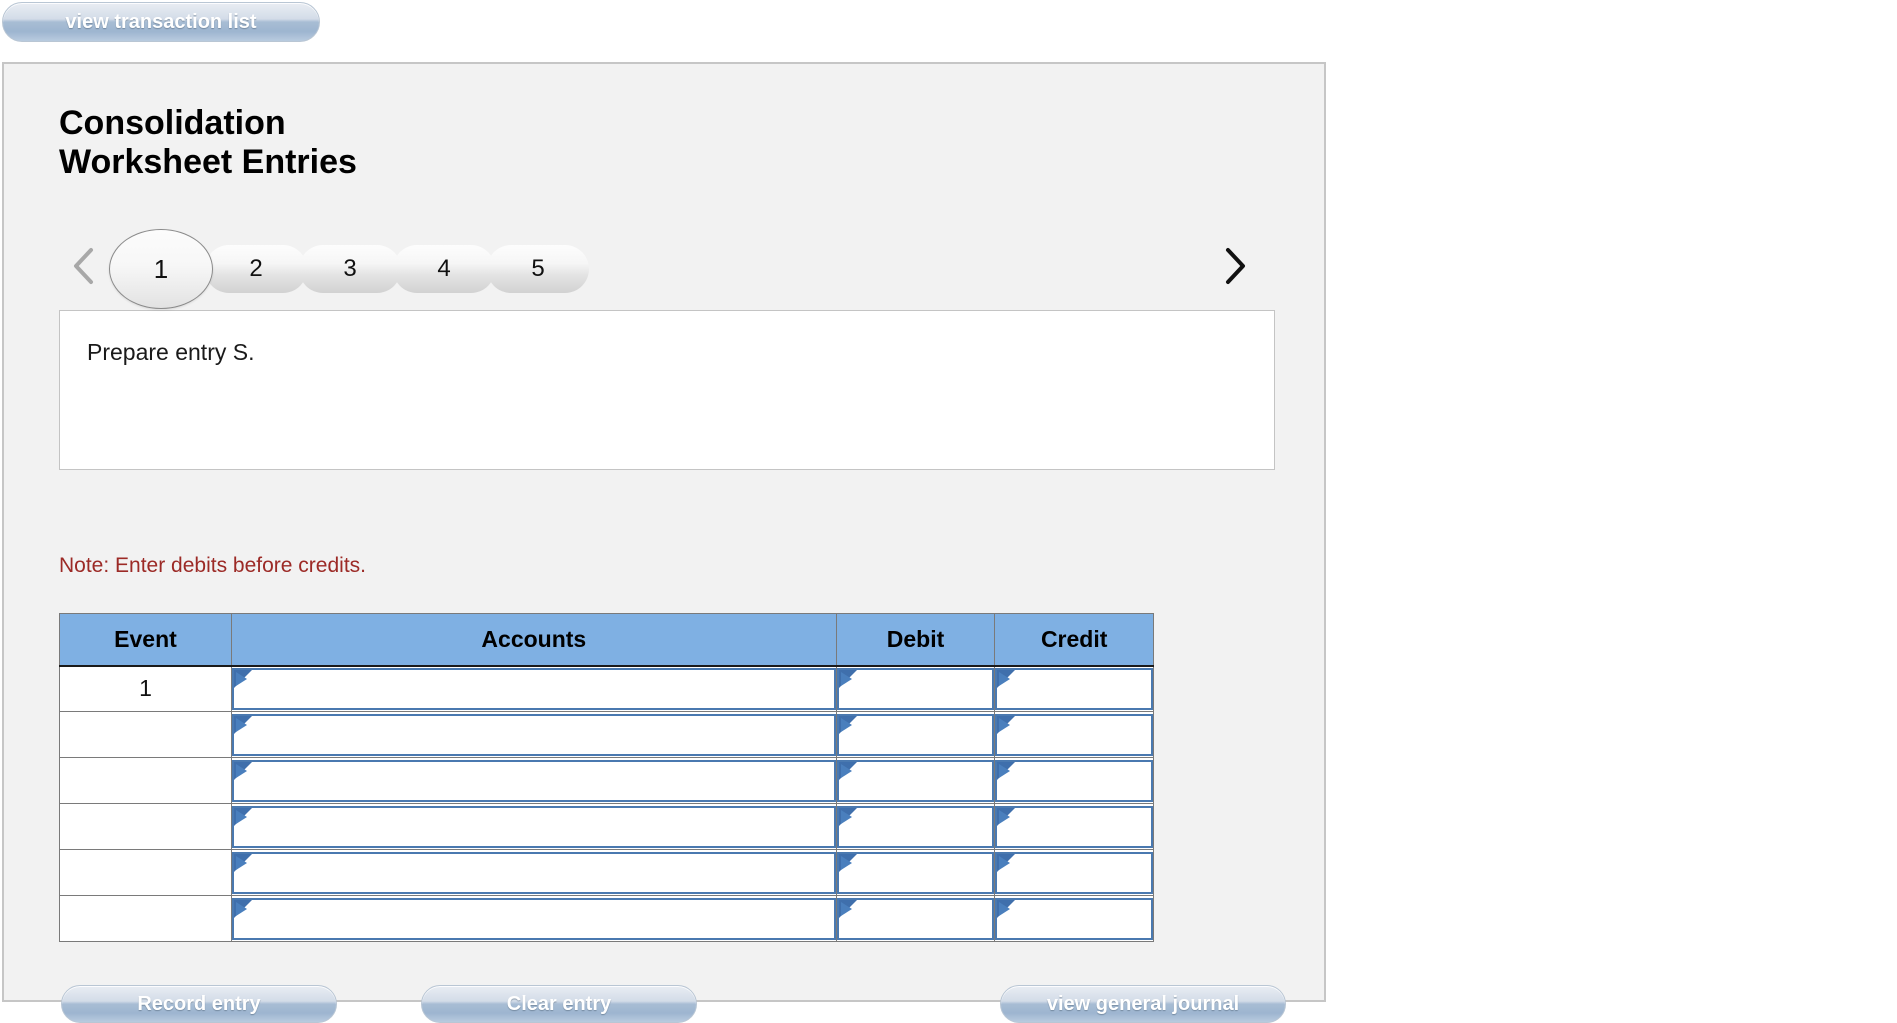  I want to click on view-general-journal-button: view general journal, so click(1143, 1004).